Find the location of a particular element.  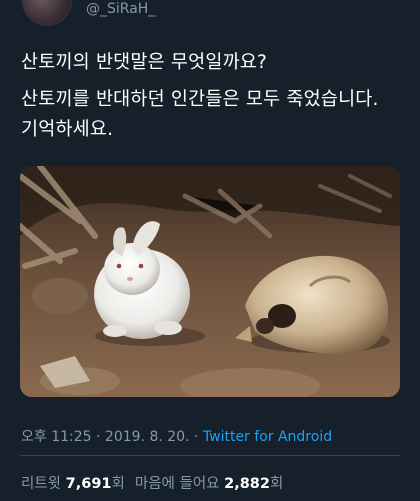

retweets-unit: 회 is located at coordinates (118, 484).